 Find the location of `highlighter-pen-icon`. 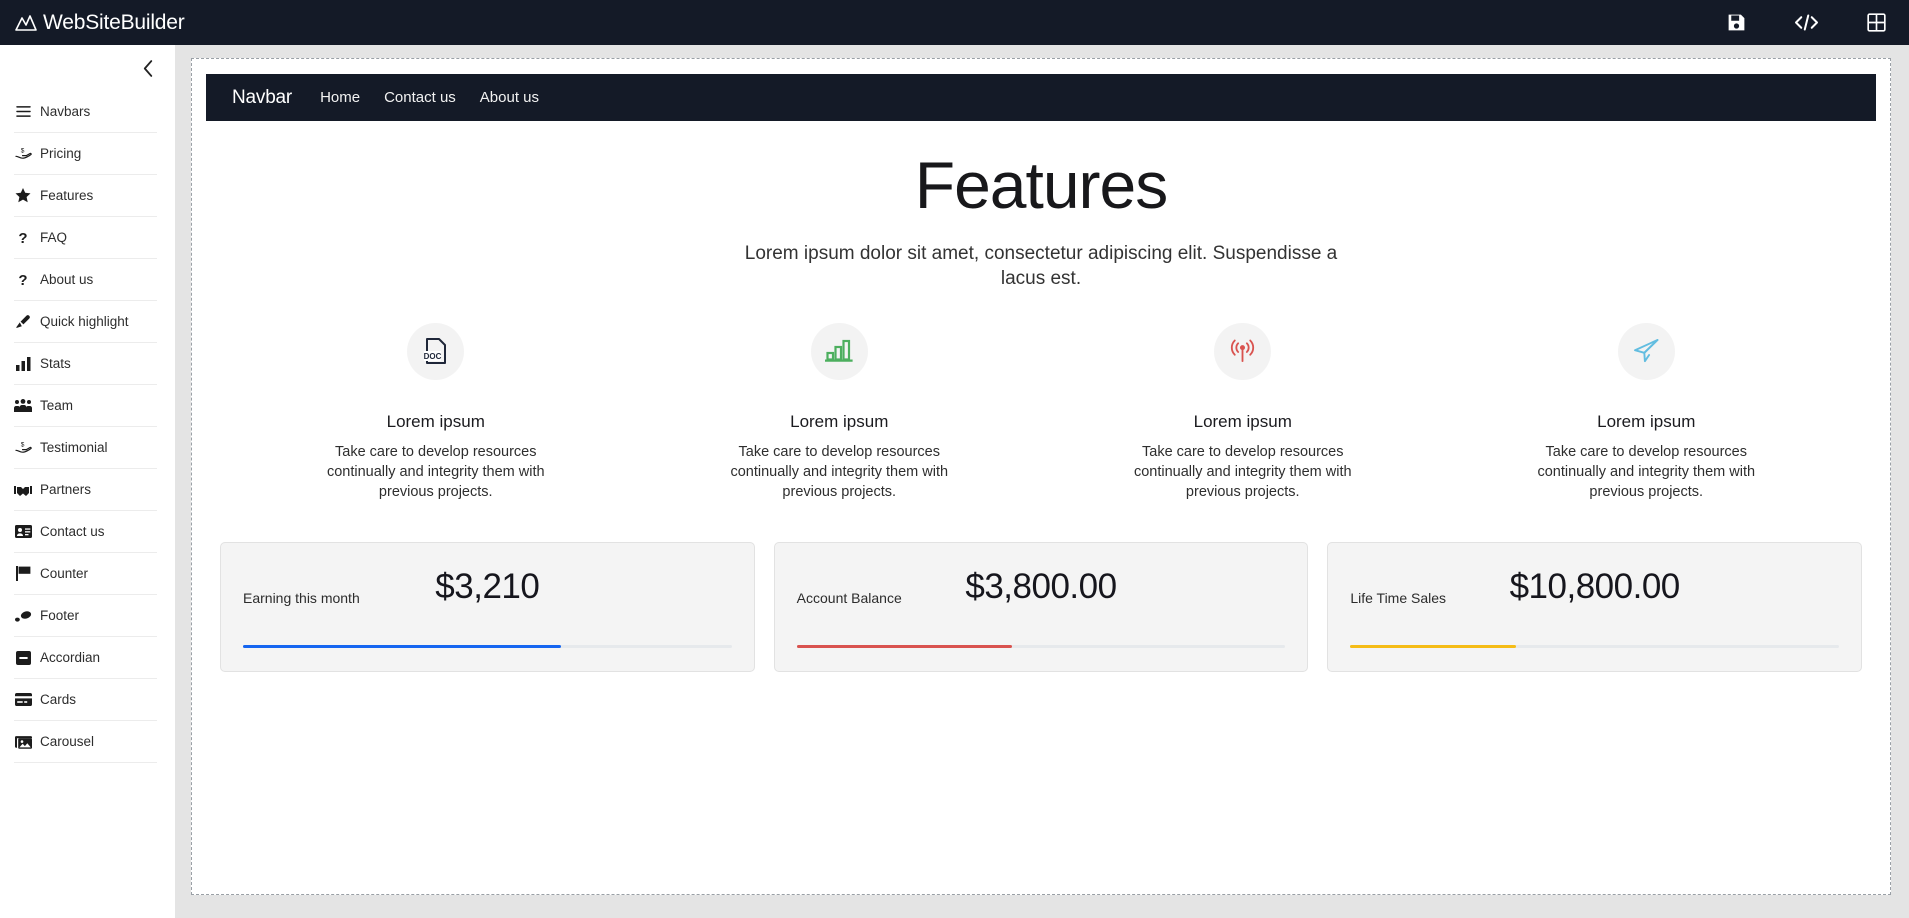

highlighter-pen-icon is located at coordinates (23, 322).